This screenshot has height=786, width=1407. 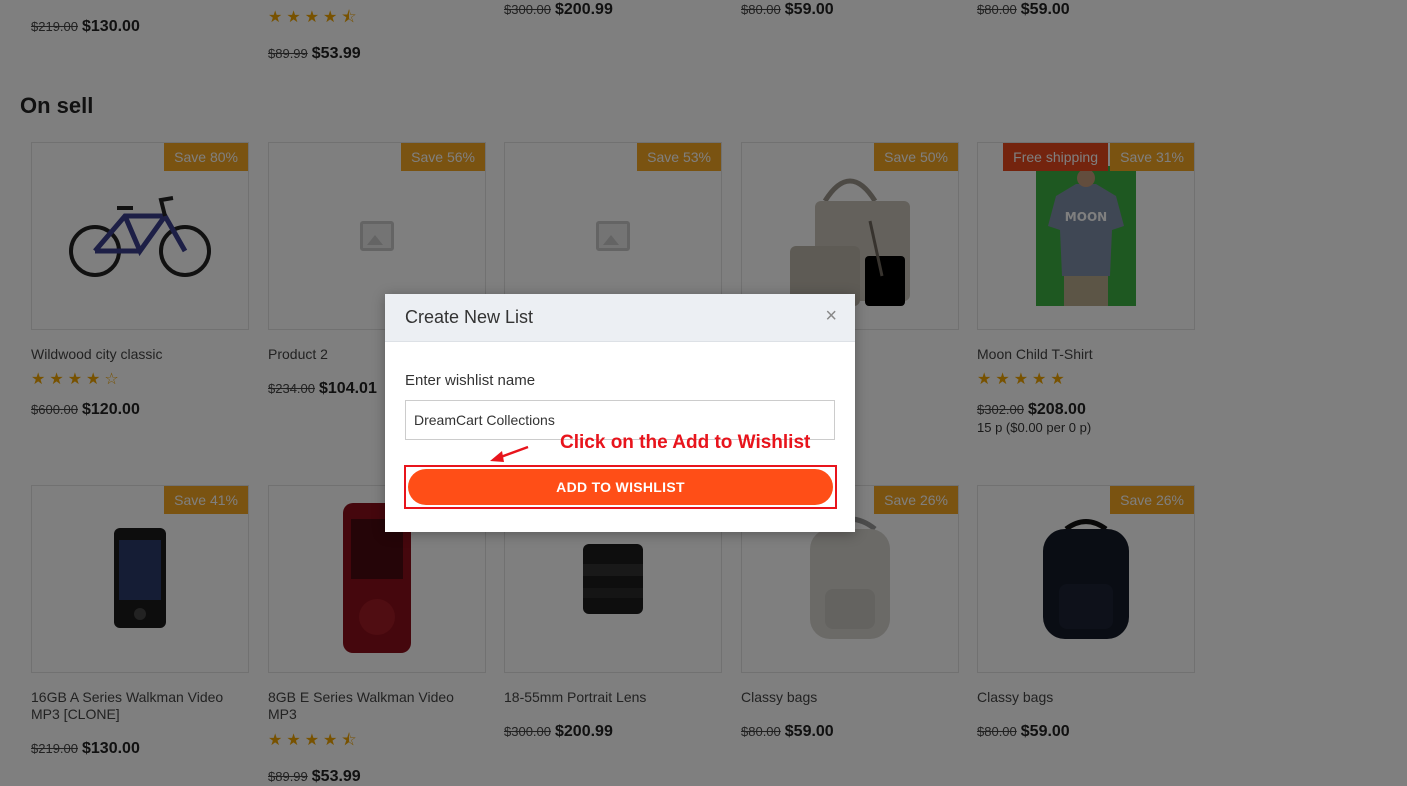 I want to click on annotation-text: Click on the Add to Wishlist, so click(x=685, y=442).